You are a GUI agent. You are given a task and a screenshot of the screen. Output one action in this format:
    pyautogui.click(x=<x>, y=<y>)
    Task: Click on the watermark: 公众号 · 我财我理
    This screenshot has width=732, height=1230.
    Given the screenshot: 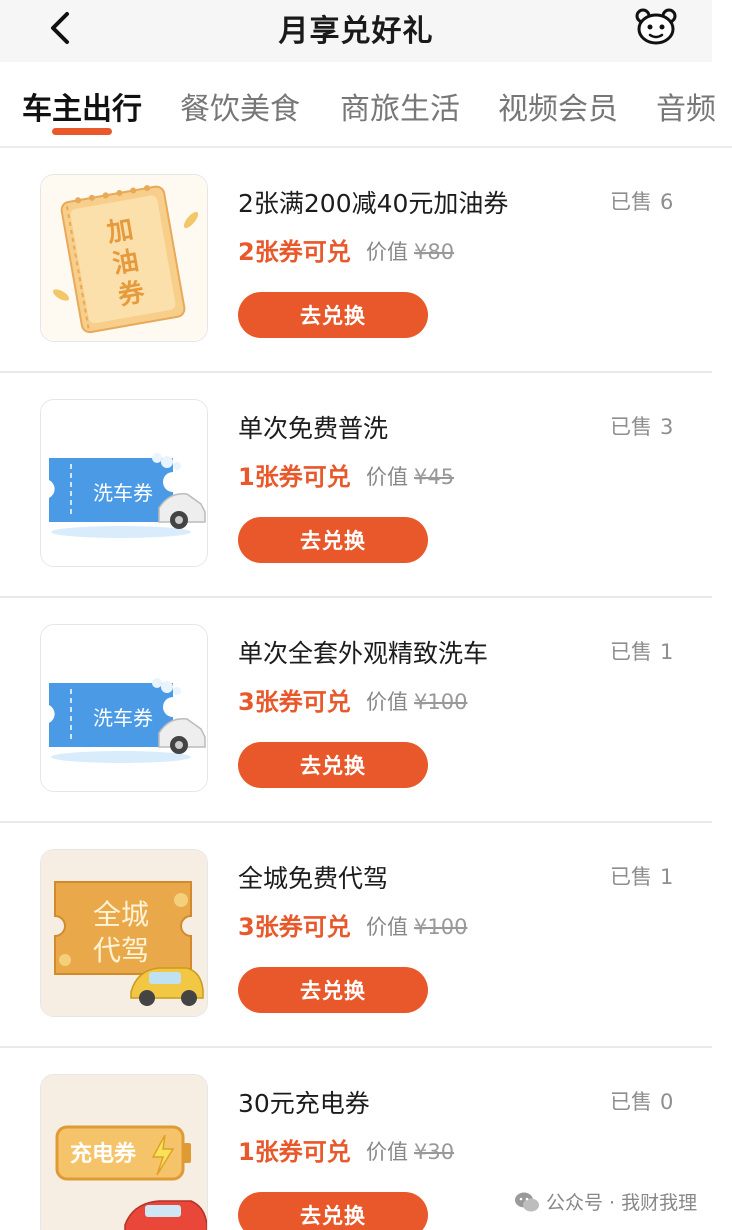 What is the action you would take?
    pyautogui.click(x=605, y=1201)
    